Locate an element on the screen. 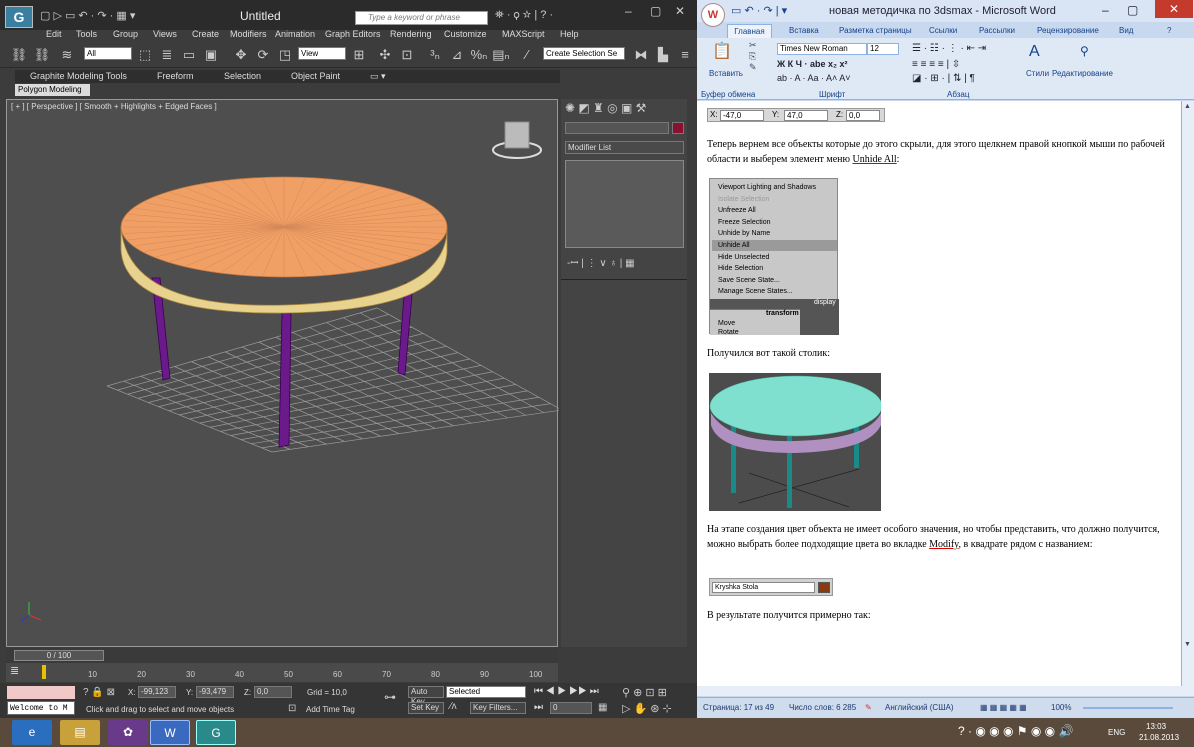  menu-maxscript: MAXScript is located at coordinates (523, 34).